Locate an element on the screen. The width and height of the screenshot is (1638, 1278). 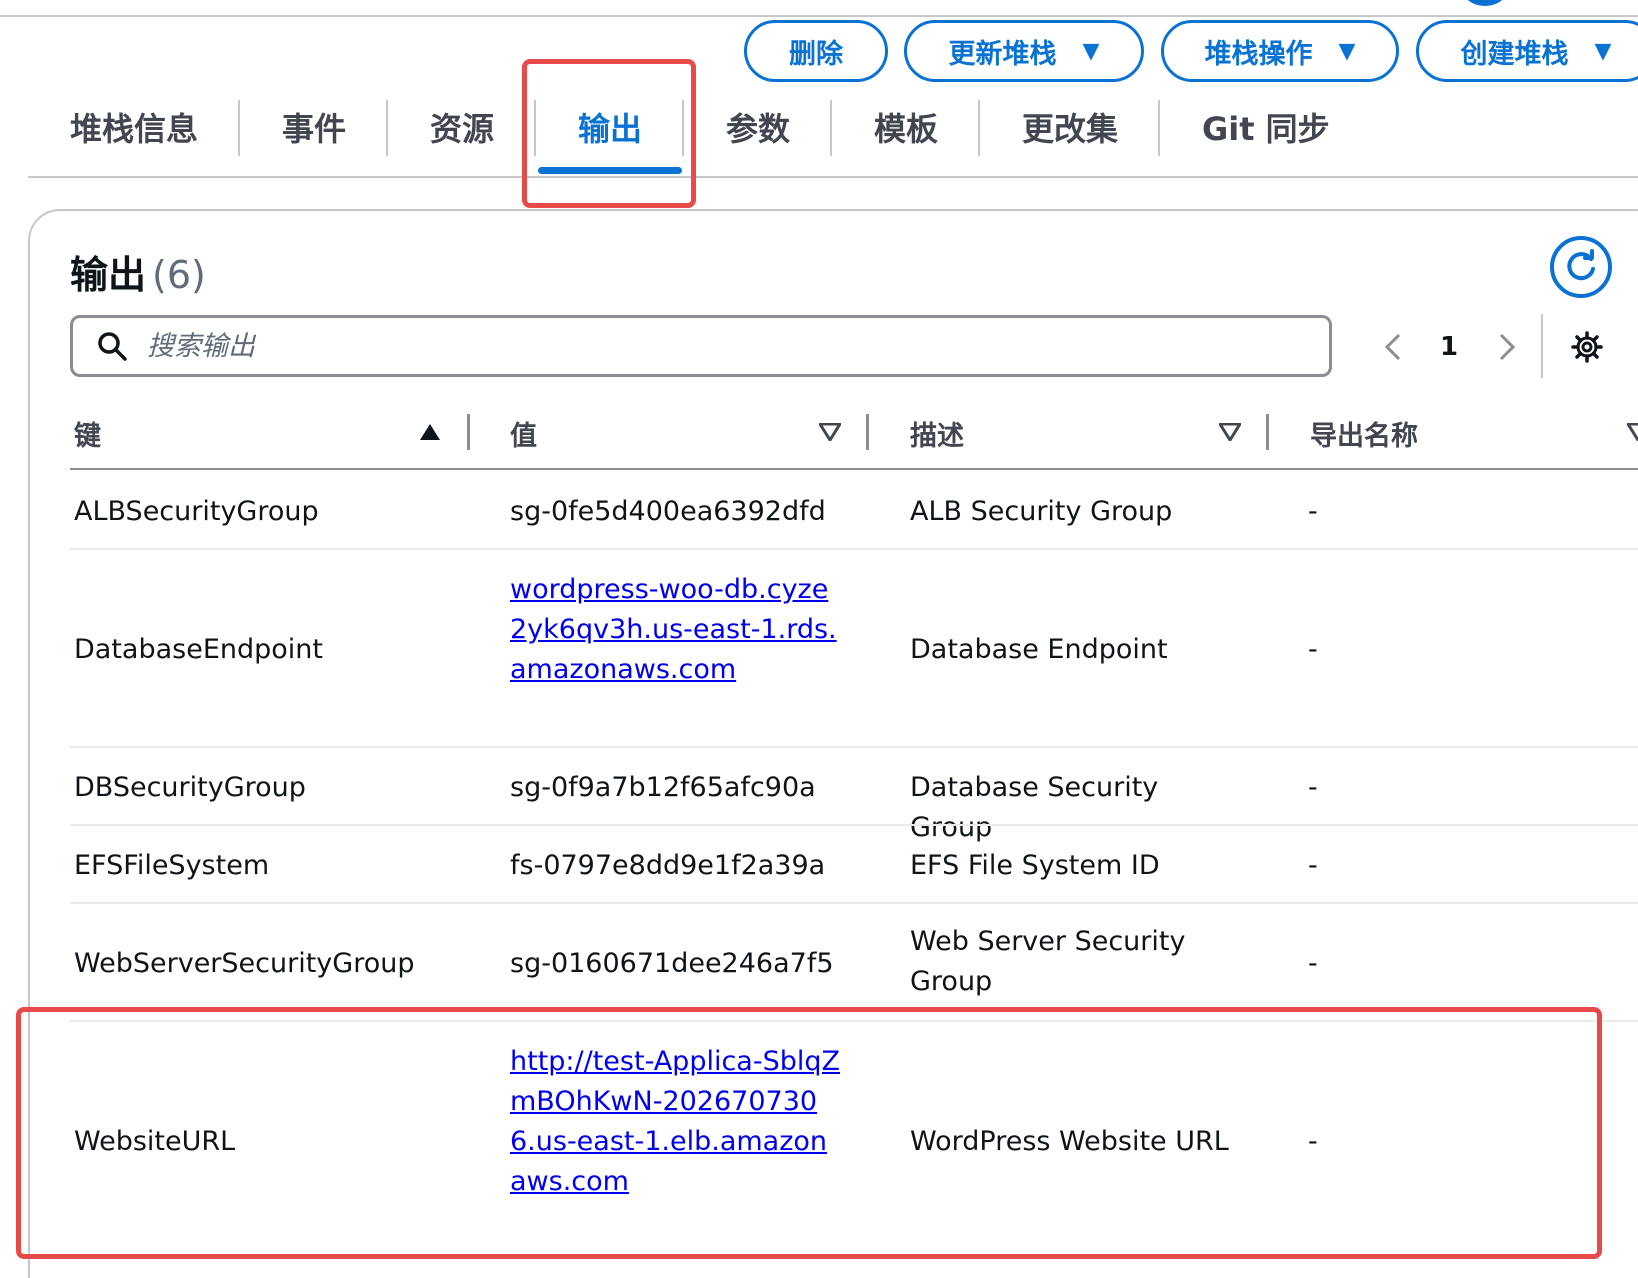
search-box is located at coordinates (701, 346).